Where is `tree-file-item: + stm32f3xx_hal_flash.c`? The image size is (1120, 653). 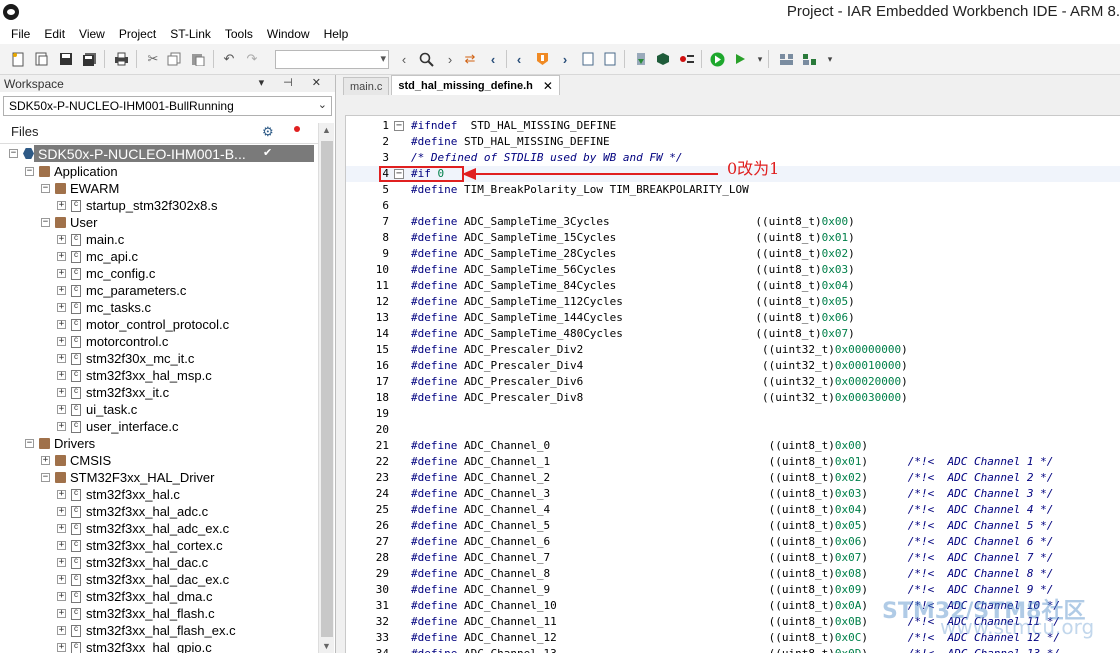 tree-file-item: + stm32f3xx_hal_flash.c is located at coordinates (159, 613).